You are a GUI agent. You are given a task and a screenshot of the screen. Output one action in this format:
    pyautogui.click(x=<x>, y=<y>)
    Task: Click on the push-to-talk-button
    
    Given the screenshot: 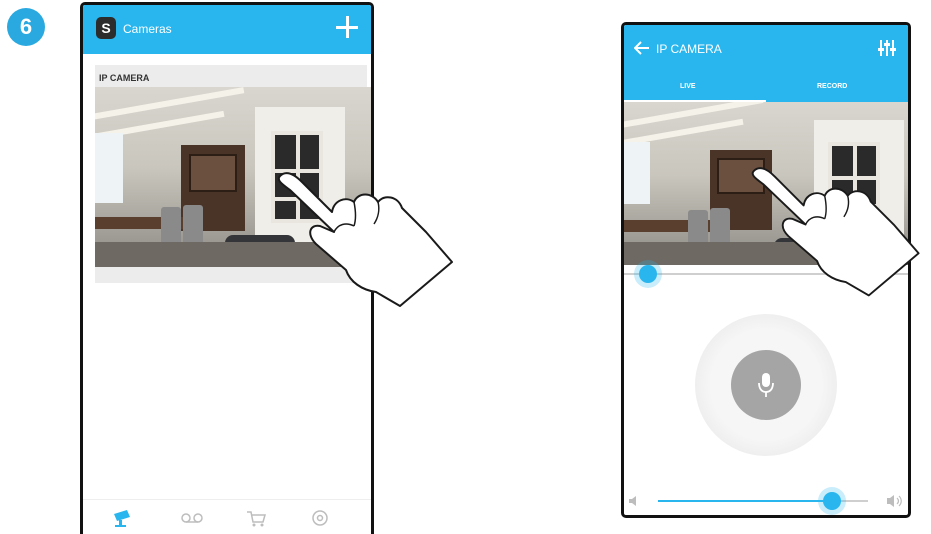 What is the action you would take?
    pyautogui.click(x=766, y=385)
    